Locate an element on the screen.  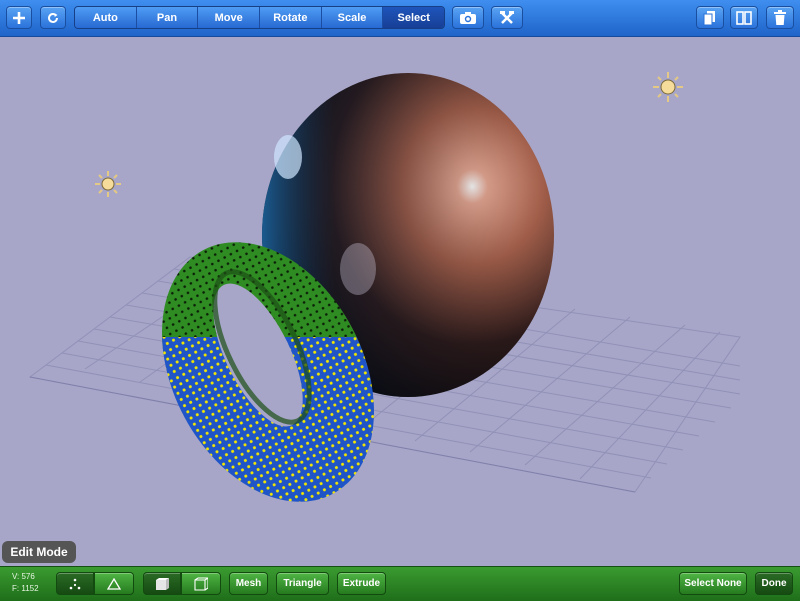
vertex-count: V: 576 is located at coordinates (23, 576).